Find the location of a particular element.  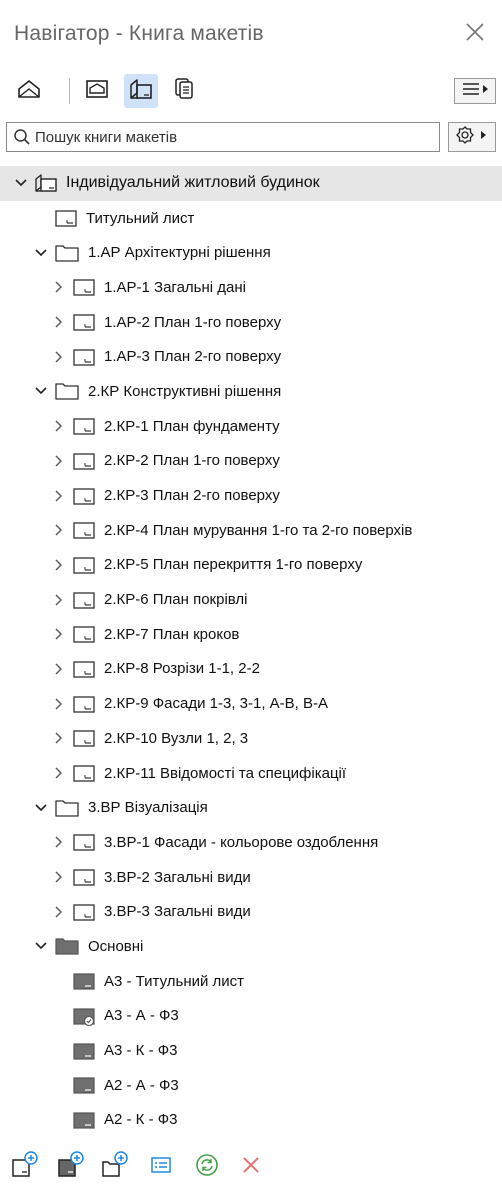

tree-item-label: 2.КР-1 План фундаменту is located at coordinates (192, 426).